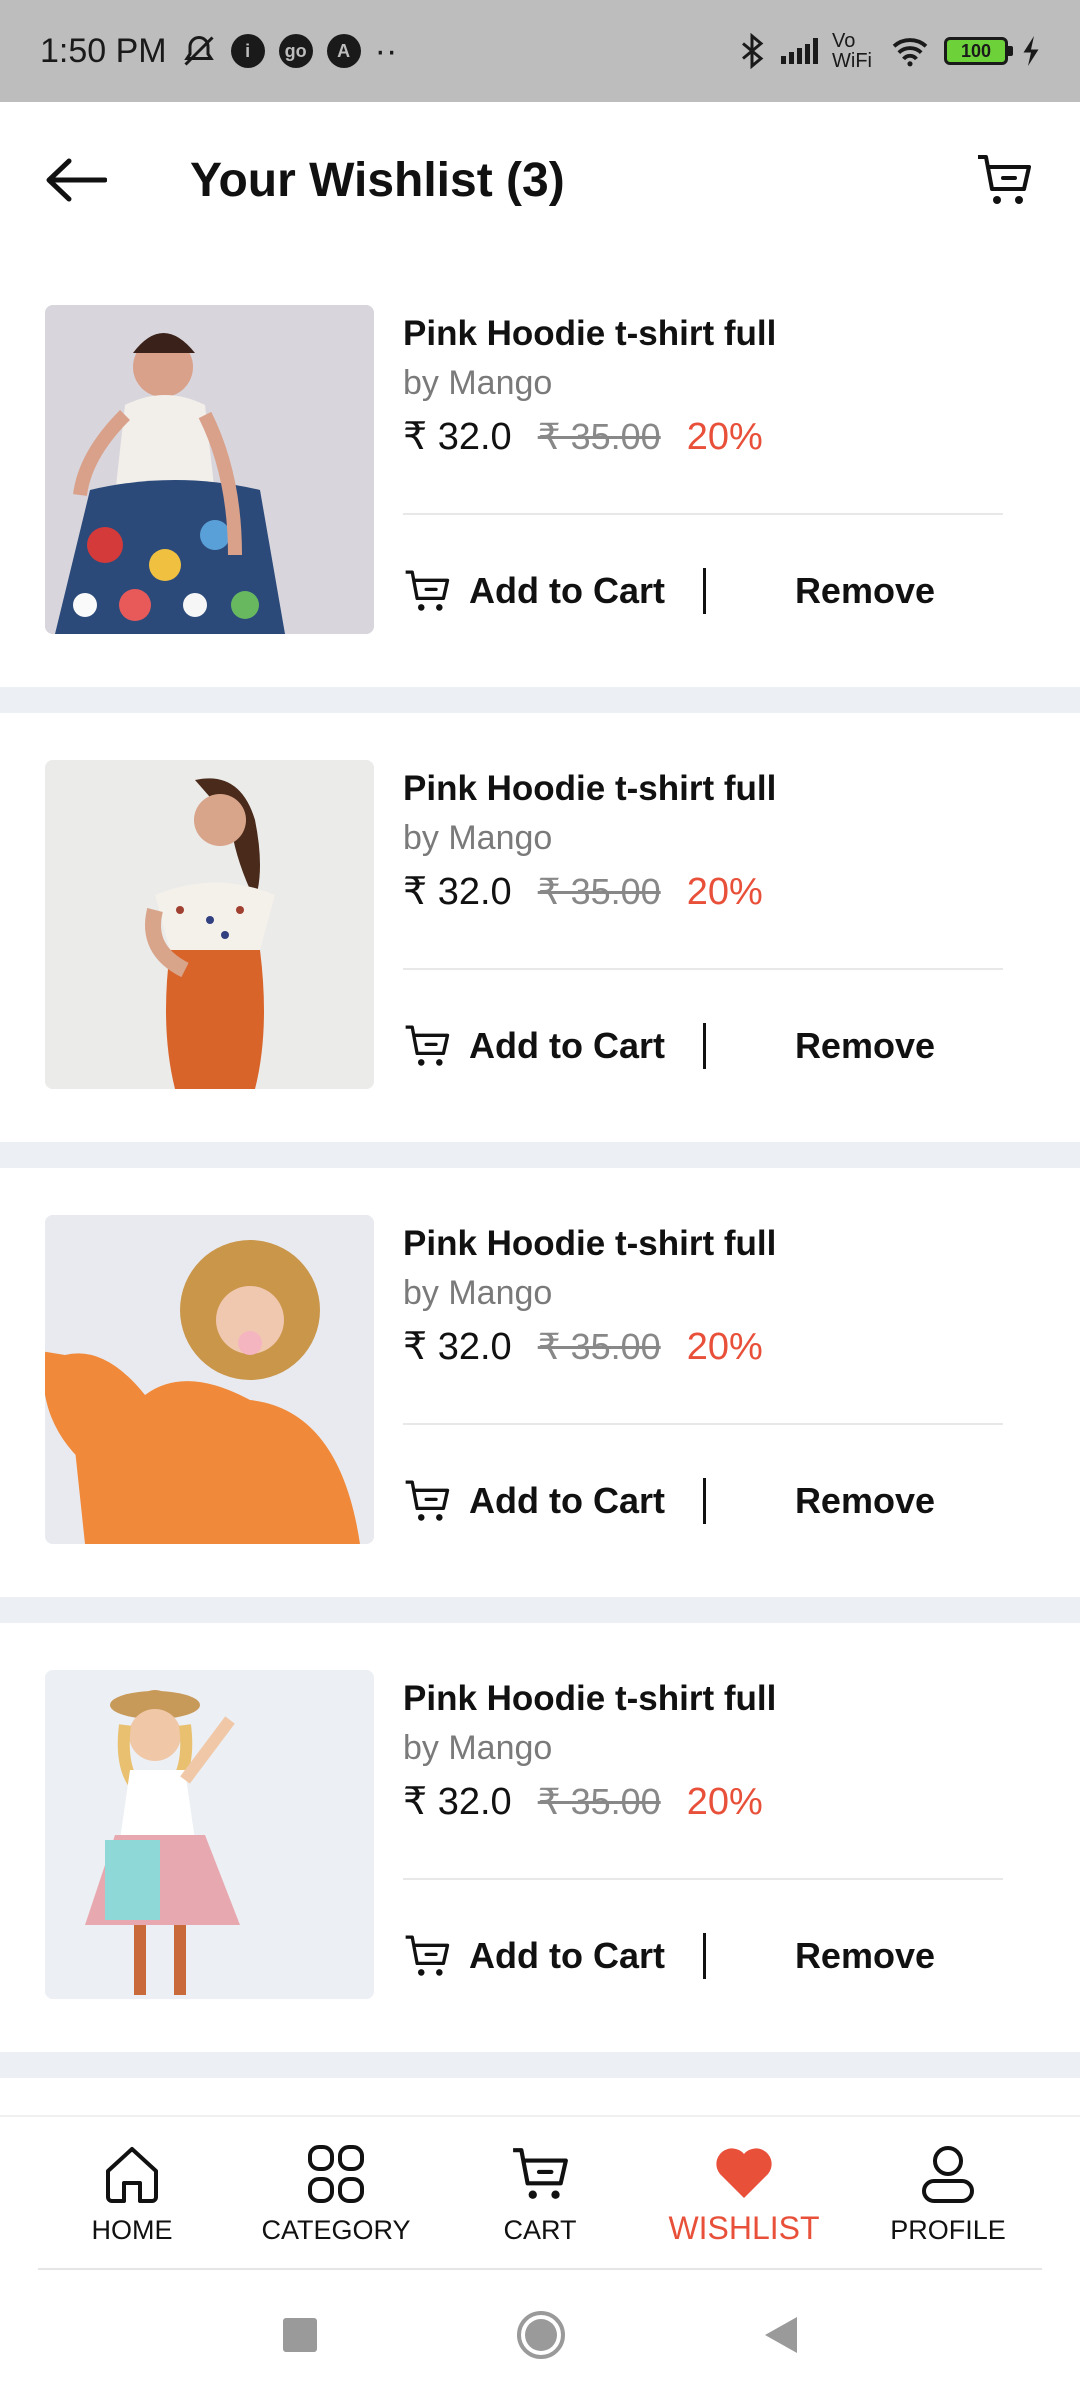 The image size is (1080, 2400). I want to click on bottom-nav: HOME CATEGORY CART WISHLIST PROFILE, so click(540, 2193).